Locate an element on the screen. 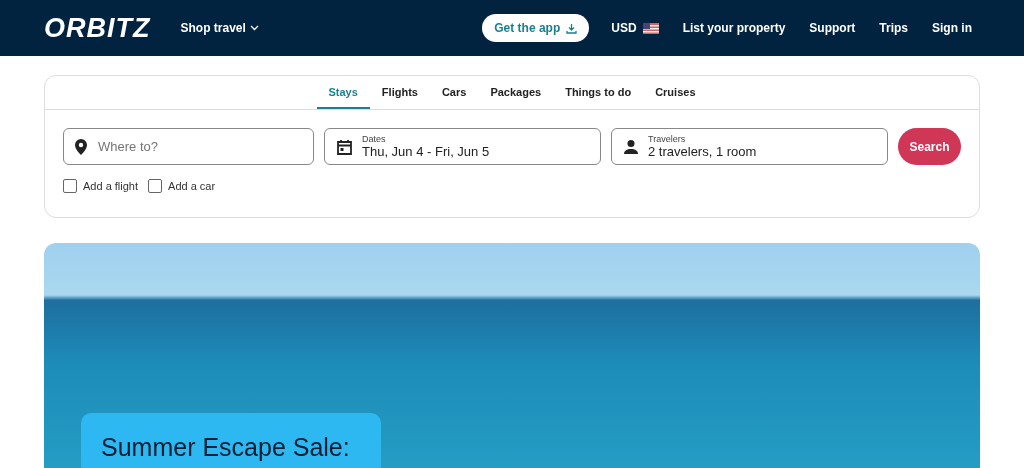  location-pin-icon is located at coordinates (81, 147).